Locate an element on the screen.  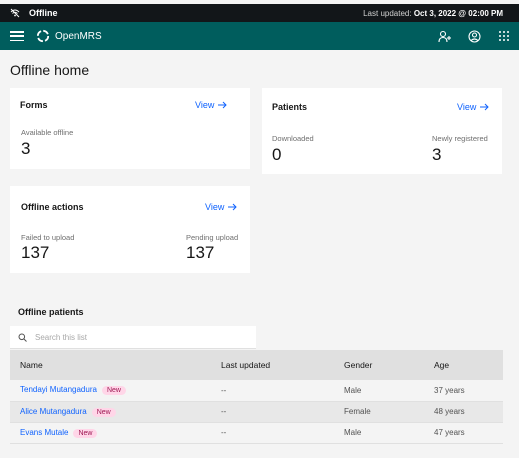
hamburger-menu-icon is located at coordinates (17, 36).